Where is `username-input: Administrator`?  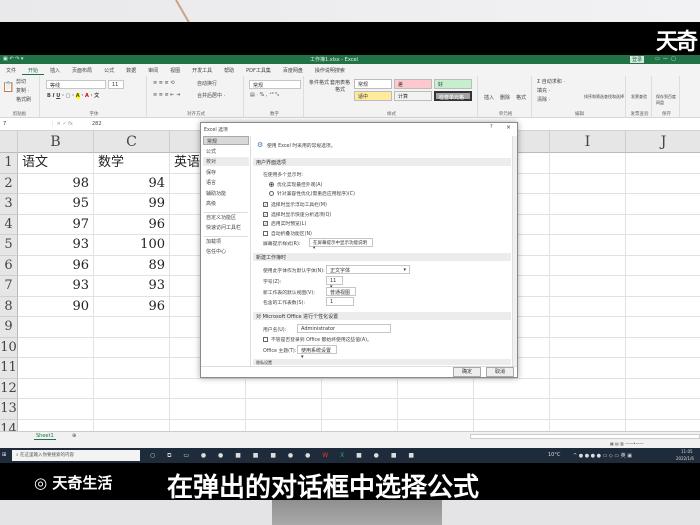
username-input: Administrator is located at coordinates (344, 328).